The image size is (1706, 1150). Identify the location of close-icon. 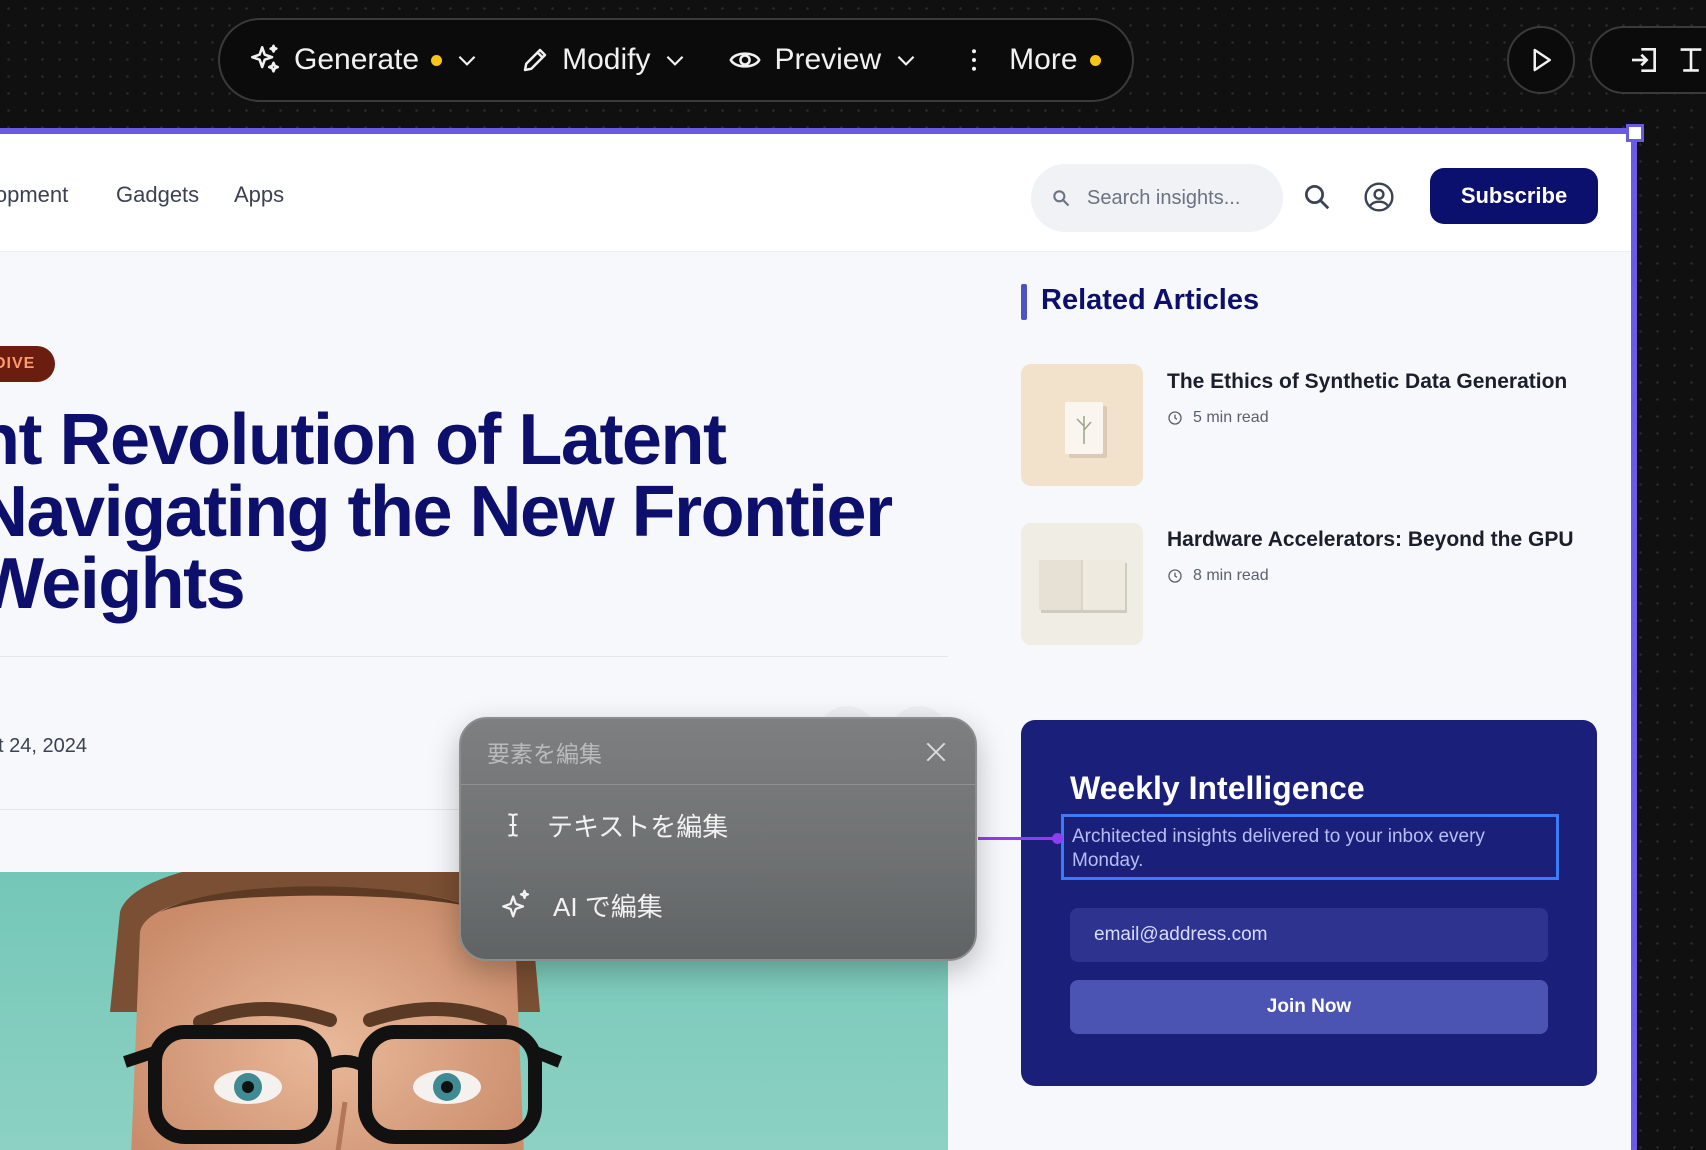
(936, 752).